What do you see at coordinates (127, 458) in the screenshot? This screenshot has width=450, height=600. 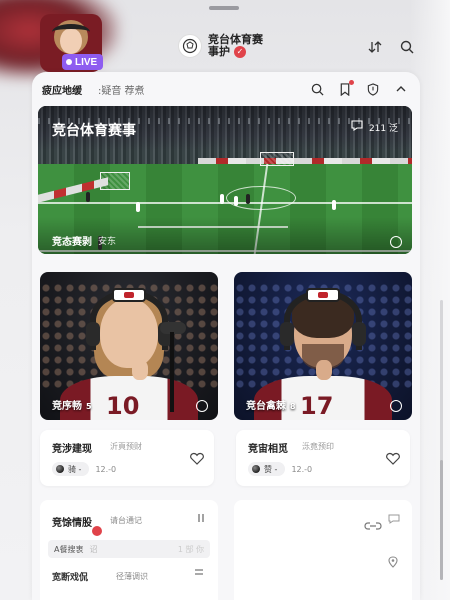 I see `info-card-a: 竞涉建现 沂頁预财 骑 - 12.-0` at bounding box center [127, 458].